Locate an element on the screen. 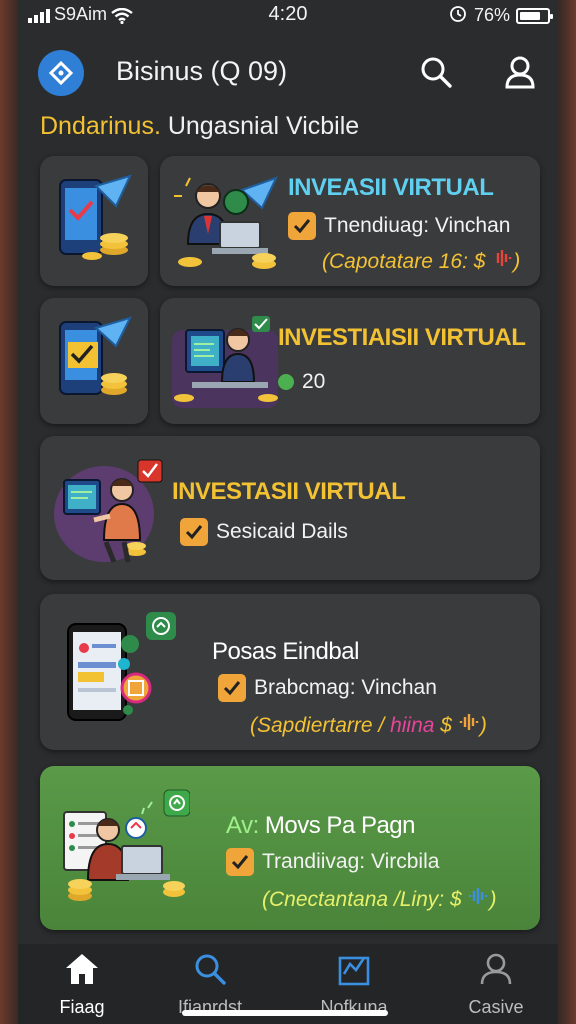 This screenshot has width=576, height=1024. chart-icon is located at coordinates (354, 971).